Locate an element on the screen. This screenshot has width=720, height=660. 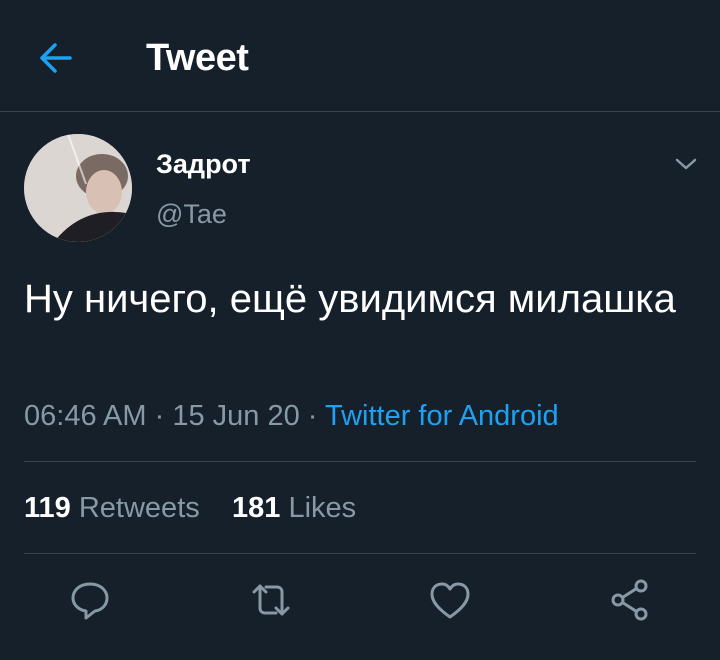
author-handle: @Tae is located at coordinates (191, 214).